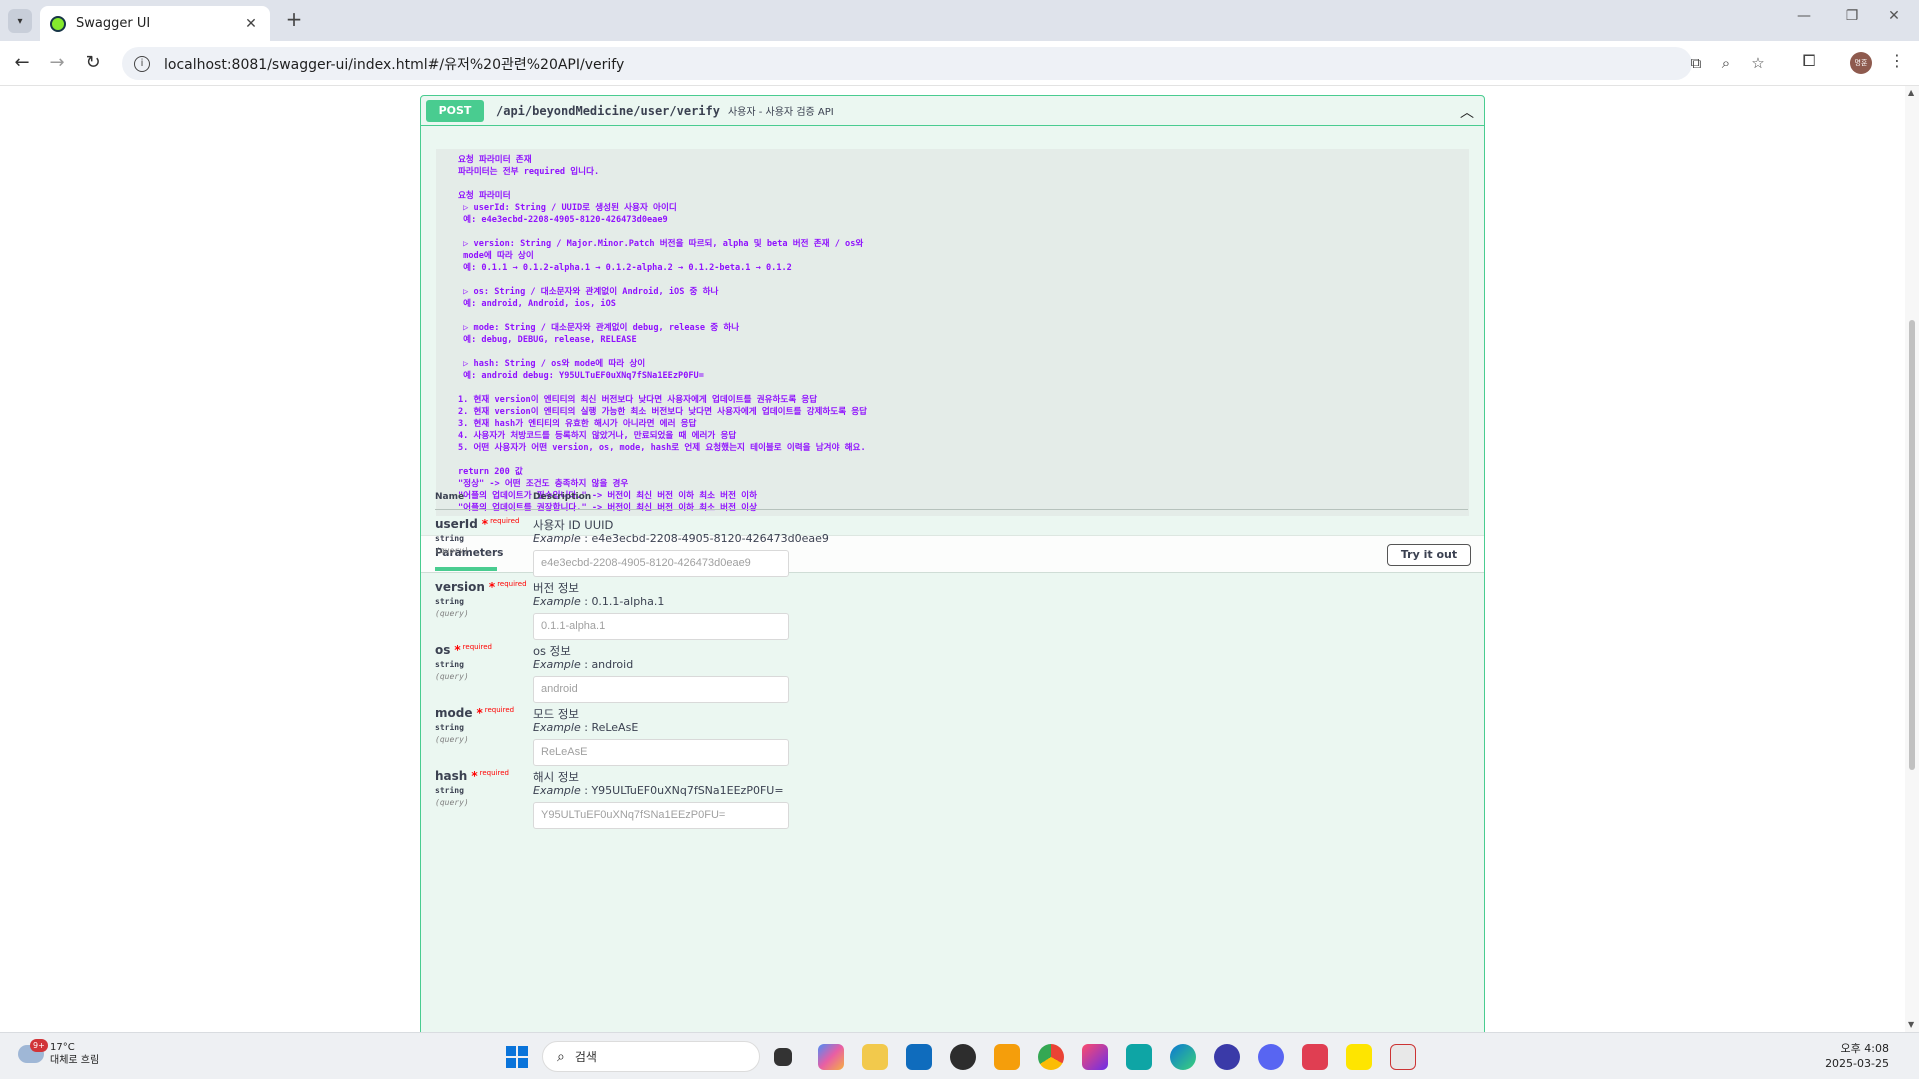 The width and height of the screenshot is (1919, 1079). Describe the element at coordinates (556, 714) in the screenshot. I see `parameter-description: 모드 정보` at that location.